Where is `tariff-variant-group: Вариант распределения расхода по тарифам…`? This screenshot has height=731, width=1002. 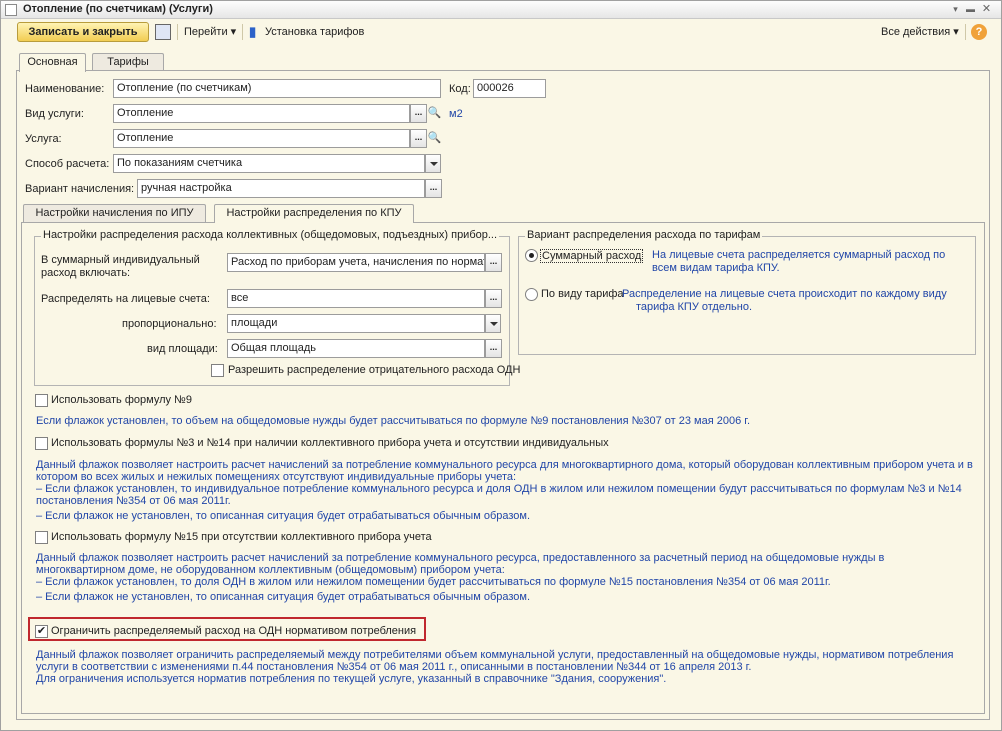 tariff-variant-group: Вариант распределения расхода по тарифам… is located at coordinates (747, 292).